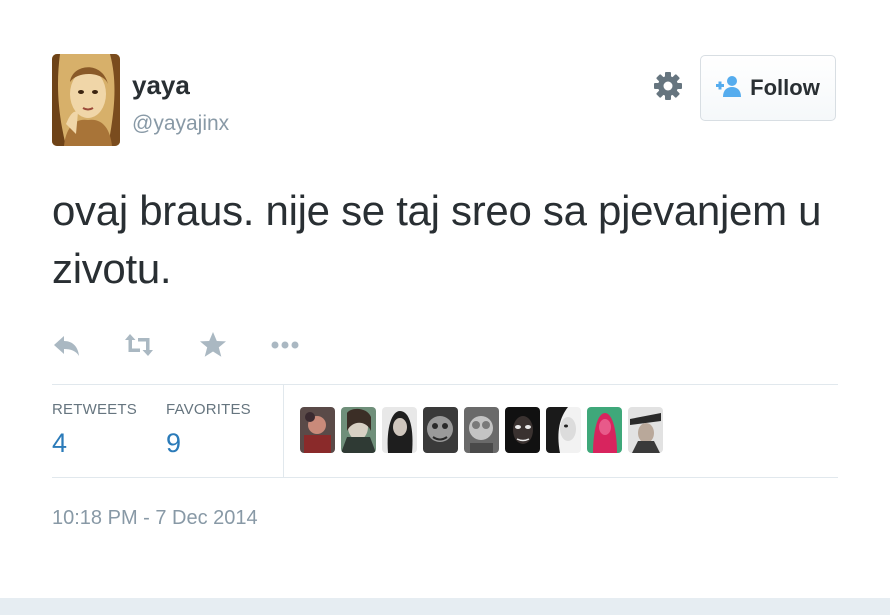 The width and height of the screenshot is (890, 615). What do you see at coordinates (213, 345) in the screenshot?
I see `star-icon` at bounding box center [213, 345].